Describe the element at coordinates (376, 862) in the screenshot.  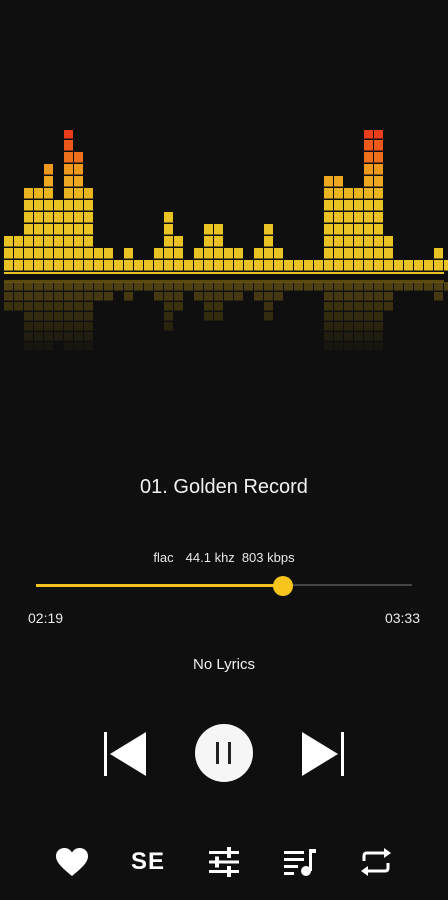
I see `repeat-button` at that location.